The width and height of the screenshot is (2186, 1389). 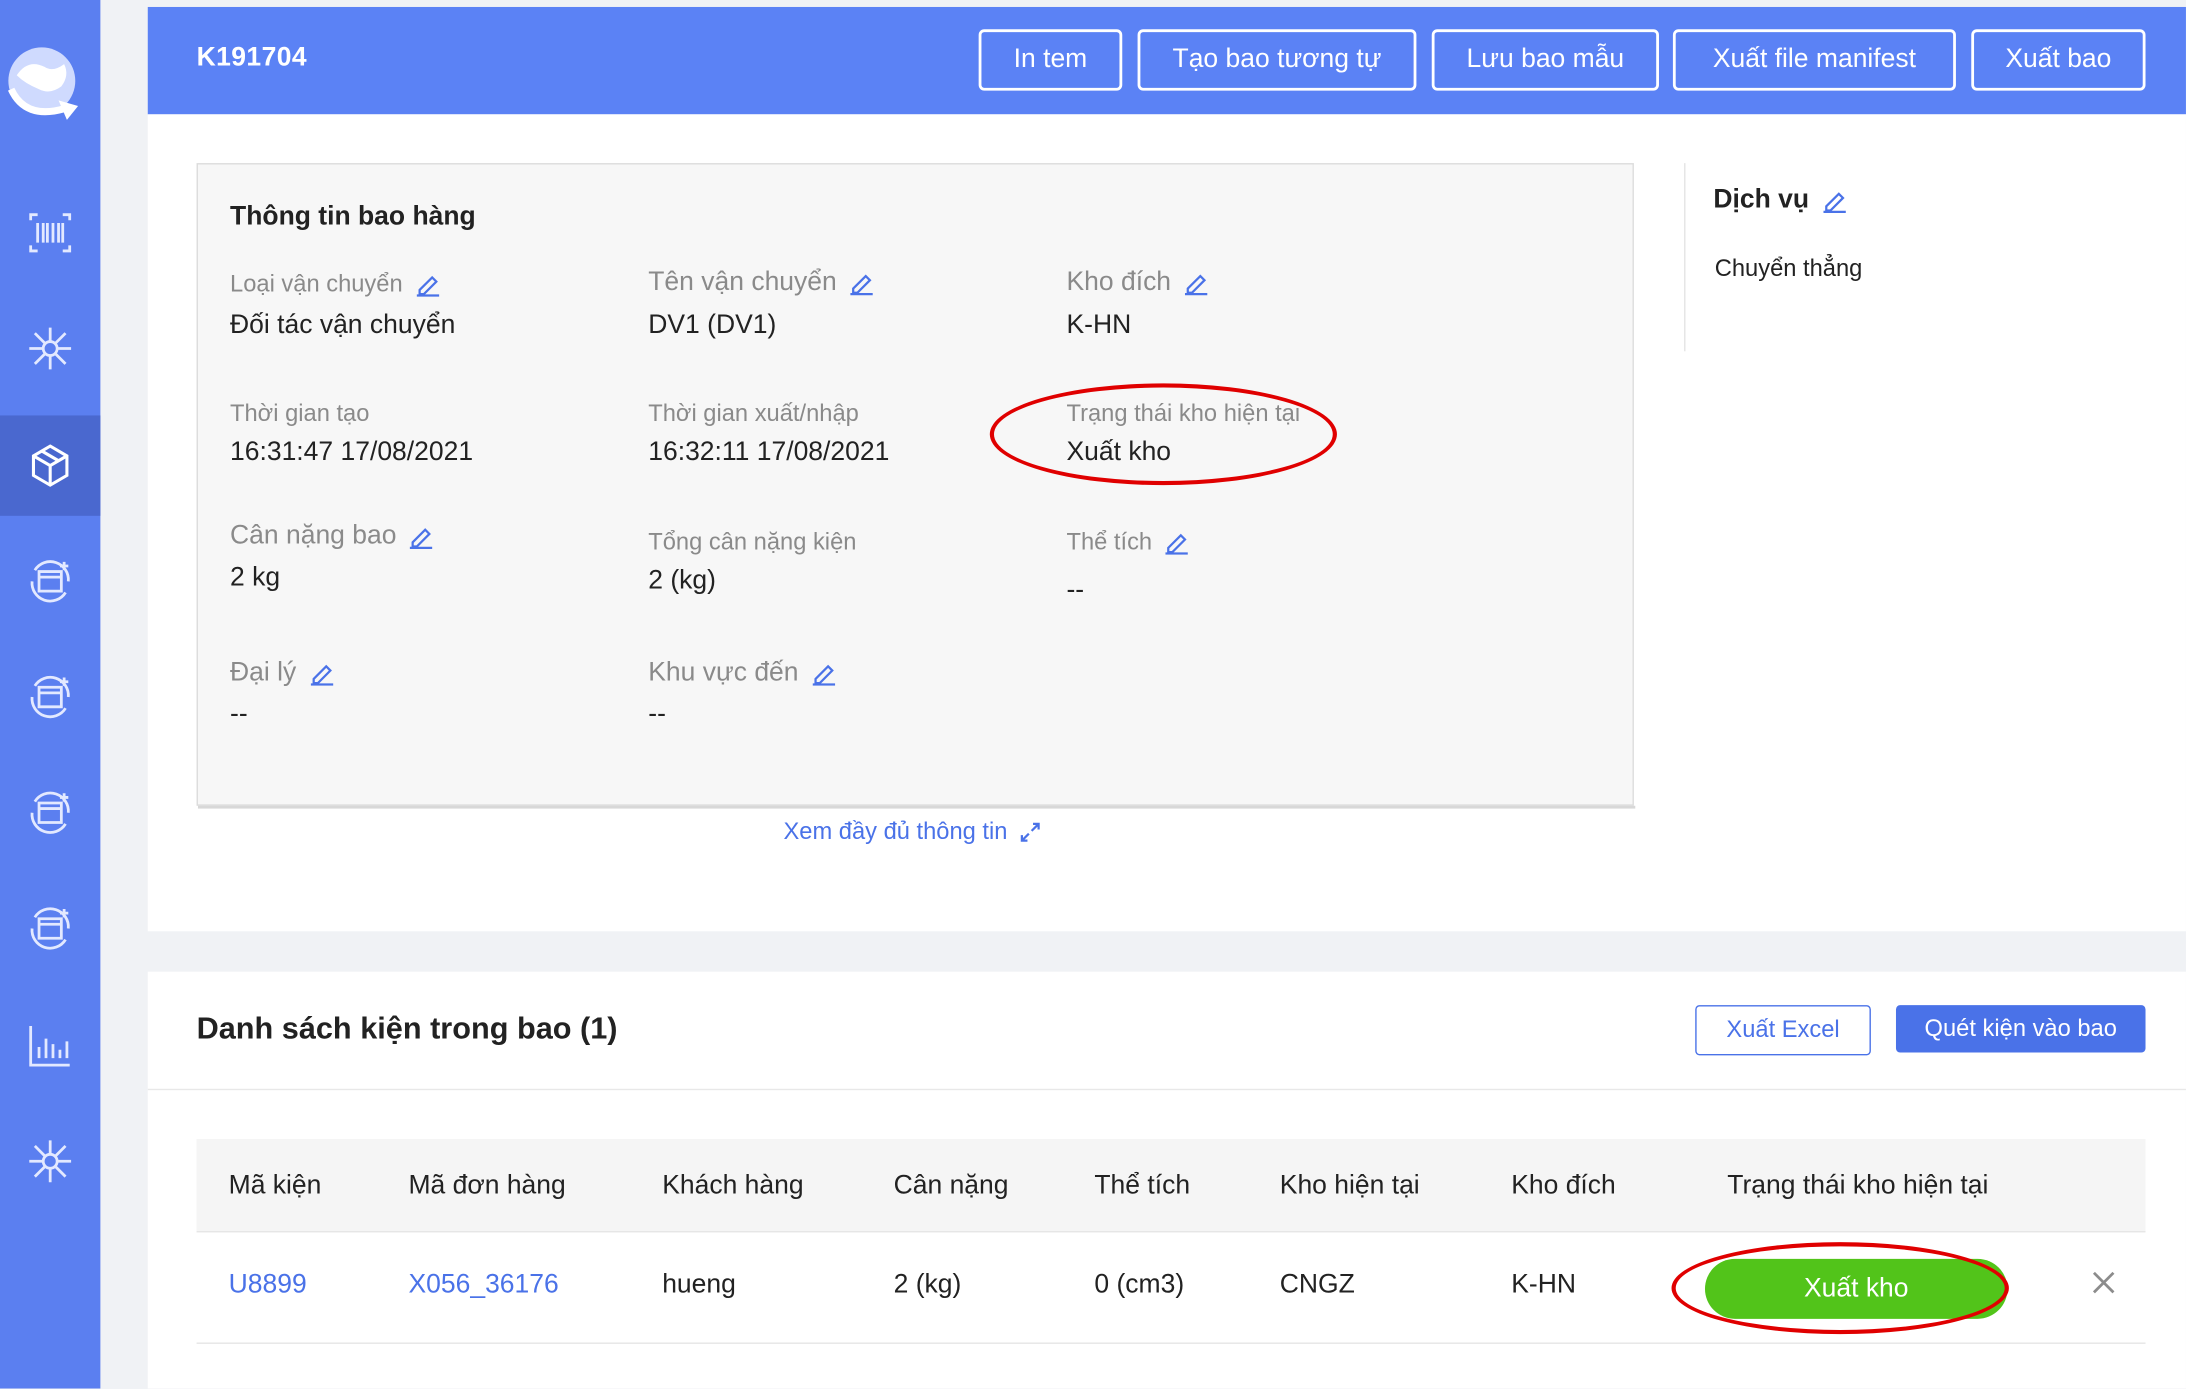 I want to click on view-full-info-link: Xem đầy đủ thông tin, so click(x=911, y=832).